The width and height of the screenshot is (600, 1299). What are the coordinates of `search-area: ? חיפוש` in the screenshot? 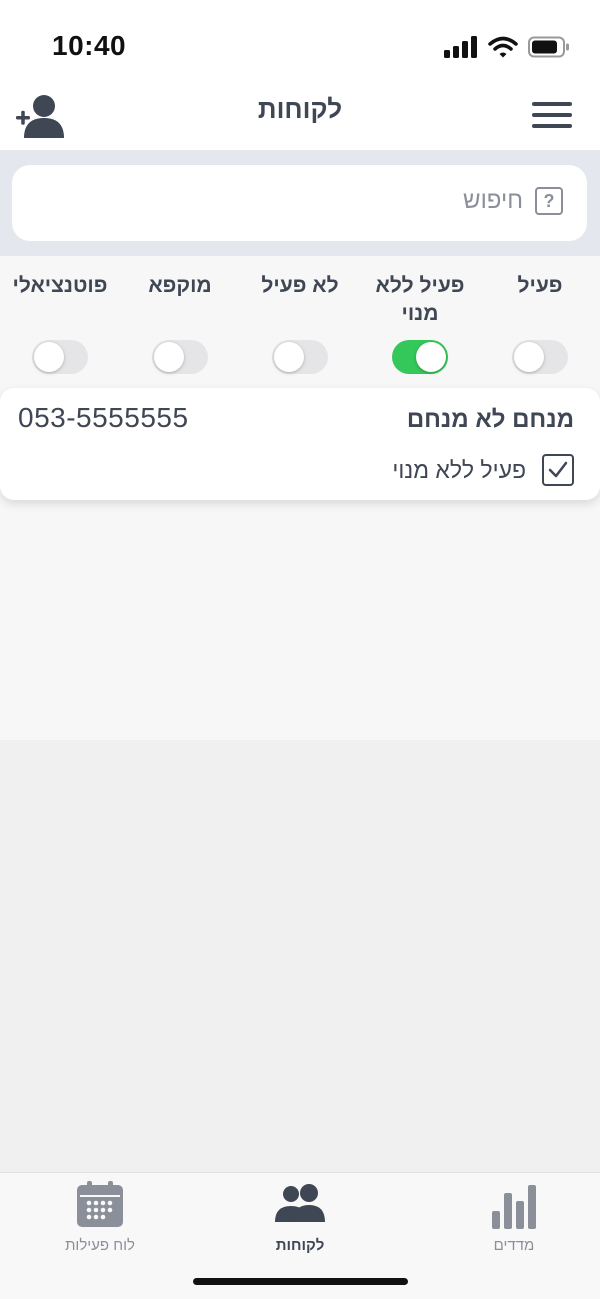 It's located at (300, 203).